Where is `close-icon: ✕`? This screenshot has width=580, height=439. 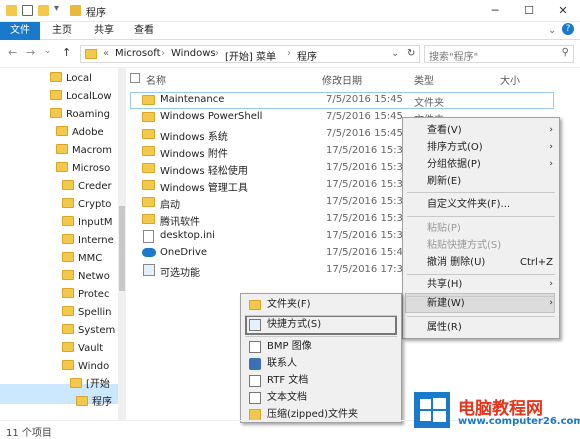 close-icon: ✕ is located at coordinates (563, 11).